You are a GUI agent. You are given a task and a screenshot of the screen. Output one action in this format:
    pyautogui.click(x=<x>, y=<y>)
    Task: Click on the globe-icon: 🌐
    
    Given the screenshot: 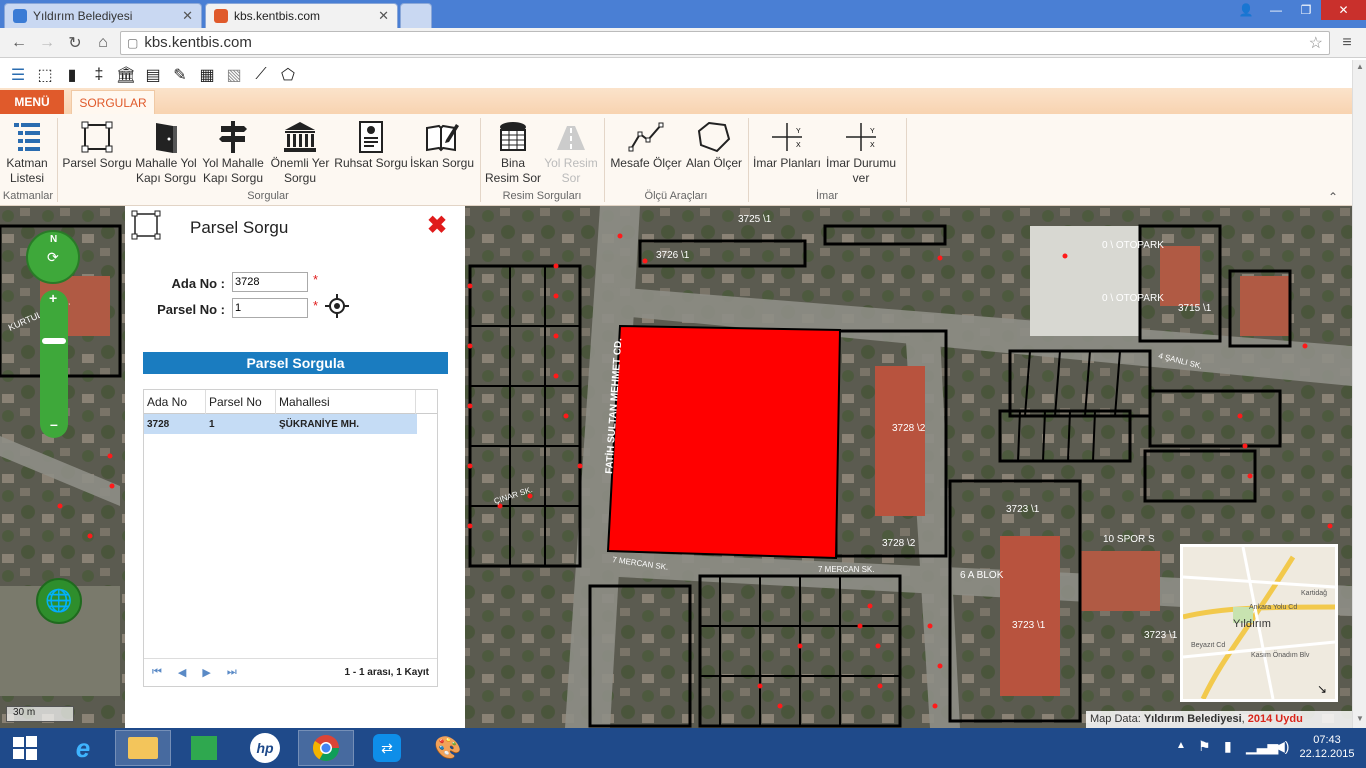 What is the action you would take?
    pyautogui.click(x=59, y=601)
    